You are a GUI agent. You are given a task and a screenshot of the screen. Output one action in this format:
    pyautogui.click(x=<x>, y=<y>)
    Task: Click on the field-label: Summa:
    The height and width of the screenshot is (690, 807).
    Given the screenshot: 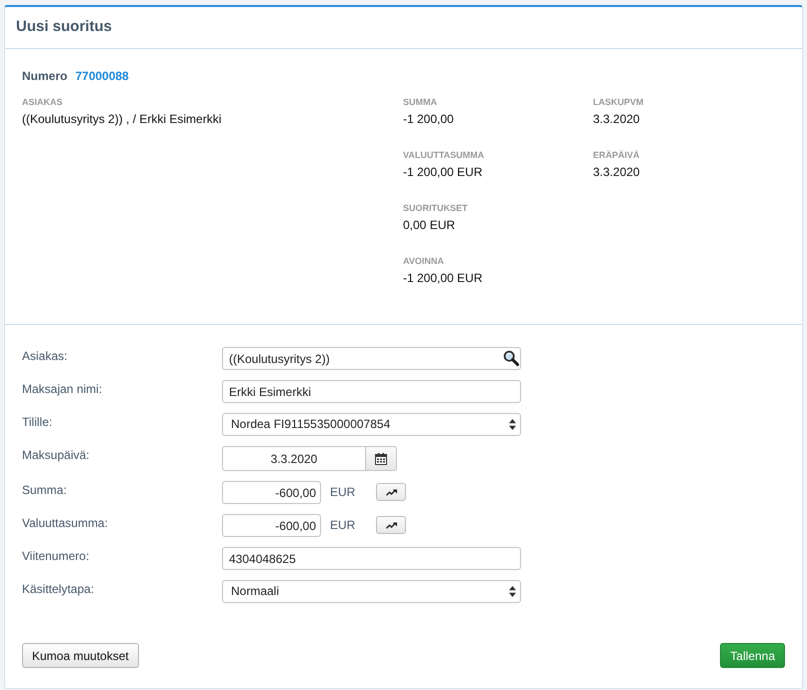 What is the action you would take?
    pyautogui.click(x=45, y=490)
    